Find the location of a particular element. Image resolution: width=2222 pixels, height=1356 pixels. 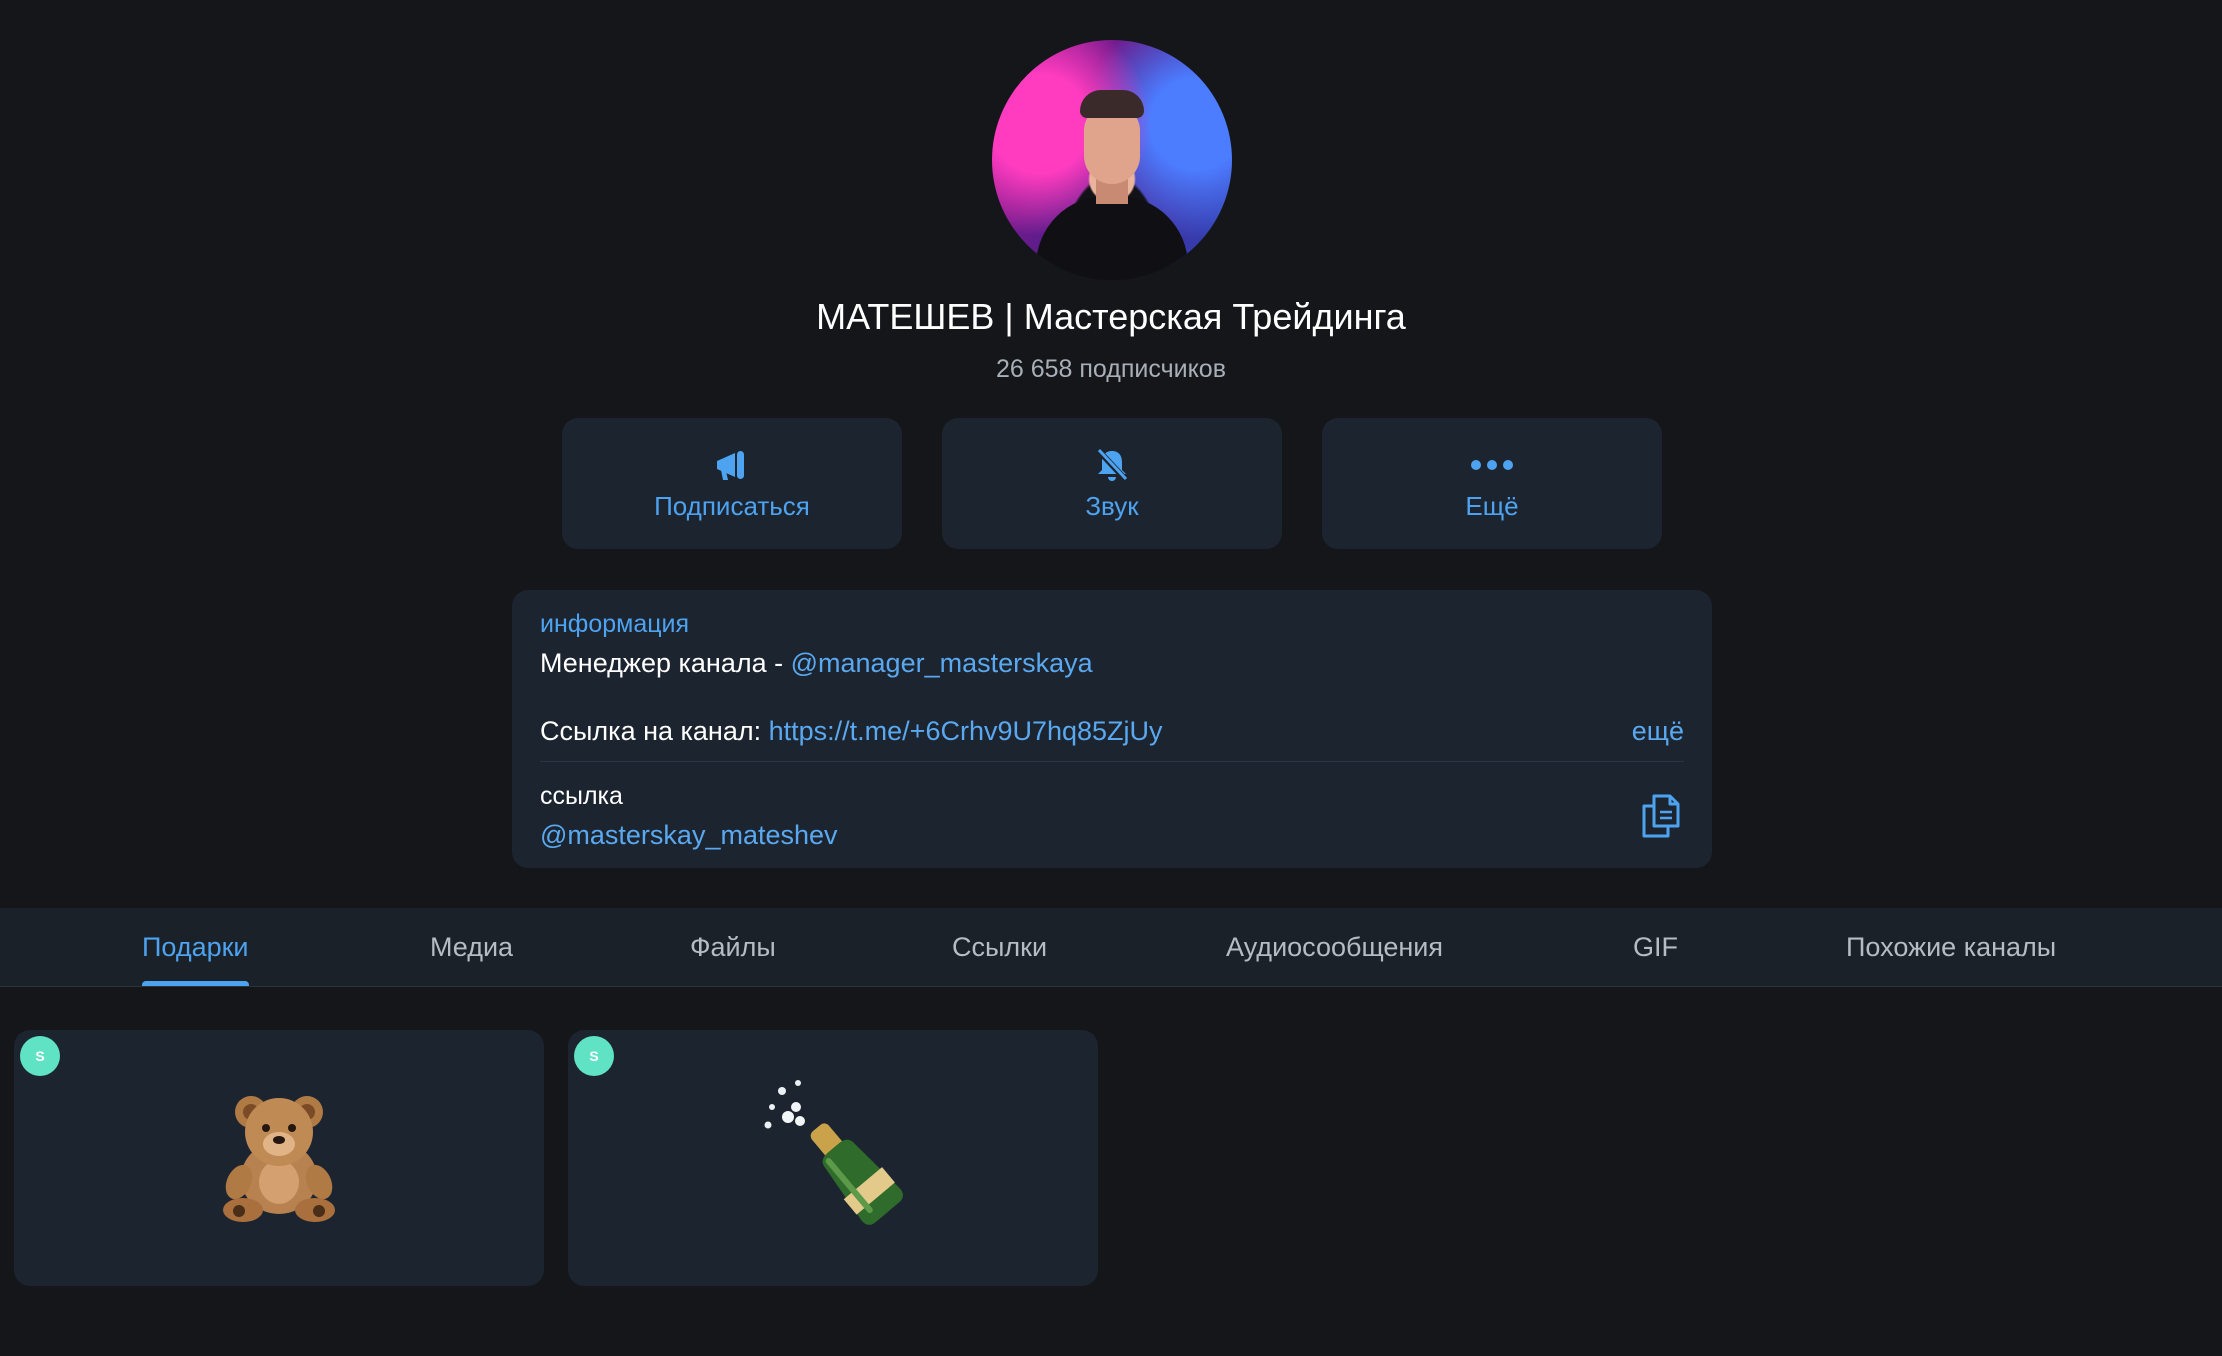

tab-files-label: Файлы is located at coordinates (733, 947).